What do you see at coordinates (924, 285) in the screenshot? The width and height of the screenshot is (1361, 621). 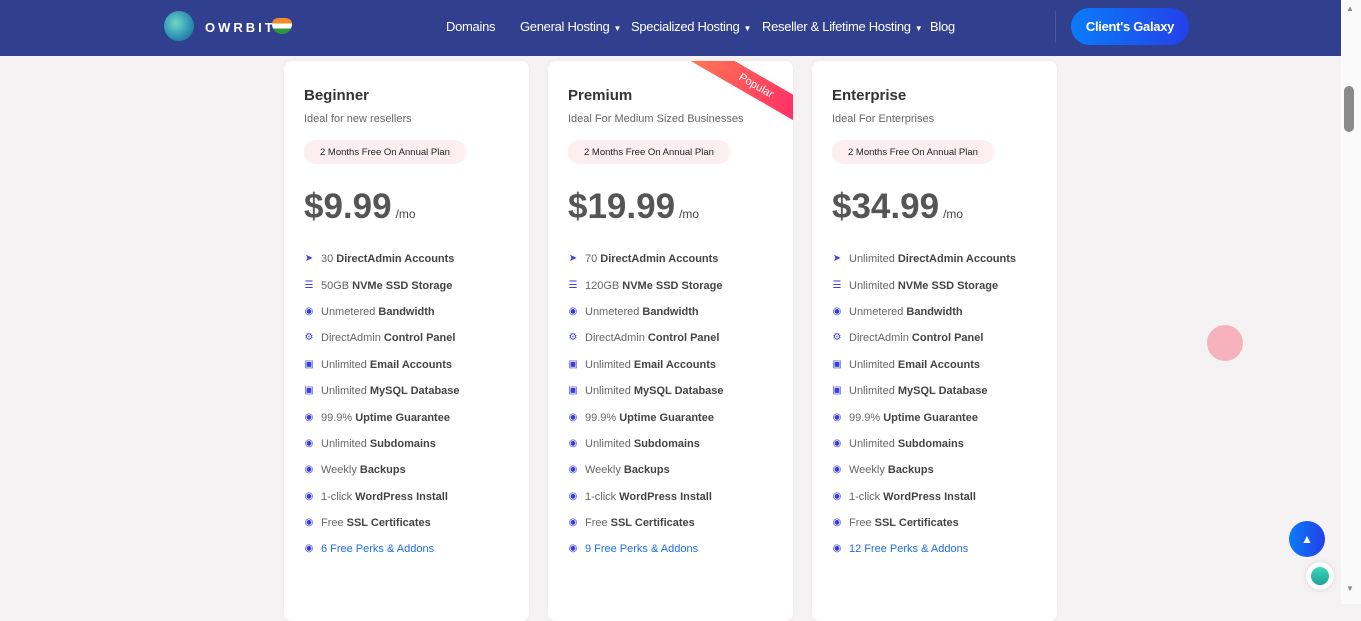 I see `feature-item: ☰ Unlimited NVMe SSD Storage` at bounding box center [924, 285].